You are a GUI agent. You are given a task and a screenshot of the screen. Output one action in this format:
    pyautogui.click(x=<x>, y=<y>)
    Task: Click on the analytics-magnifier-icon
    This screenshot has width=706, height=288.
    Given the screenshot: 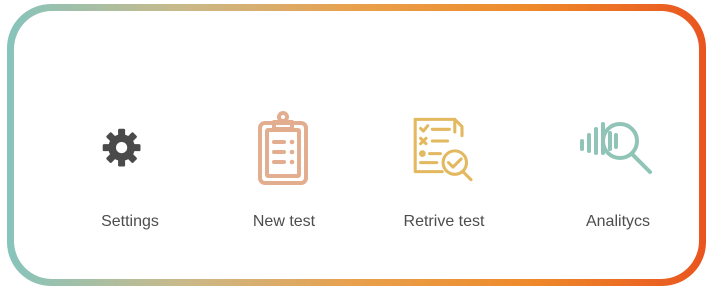 What is the action you would take?
    pyautogui.click(x=616, y=148)
    